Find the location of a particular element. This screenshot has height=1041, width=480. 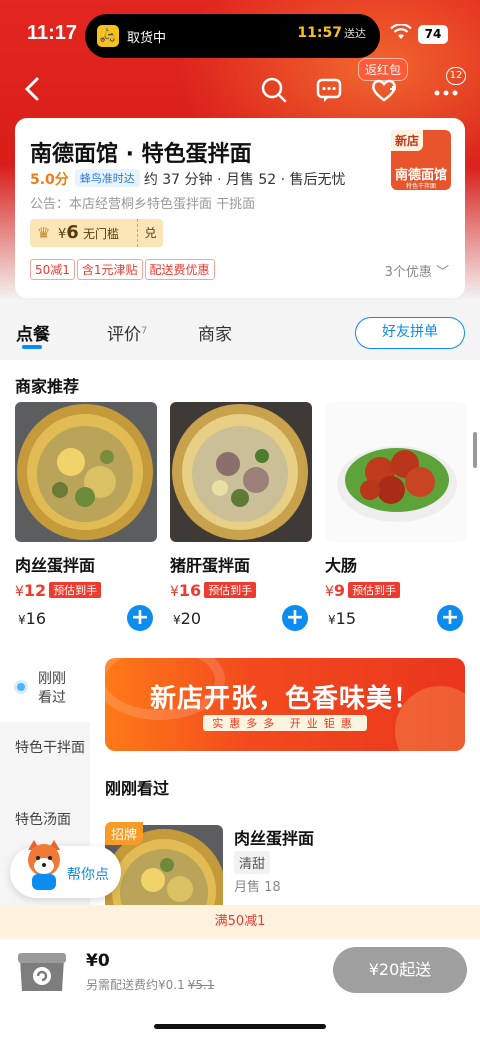

promo-banner: 新店开张，色香味美！ 实惠多多 开业钜惠 is located at coordinates (285, 704).